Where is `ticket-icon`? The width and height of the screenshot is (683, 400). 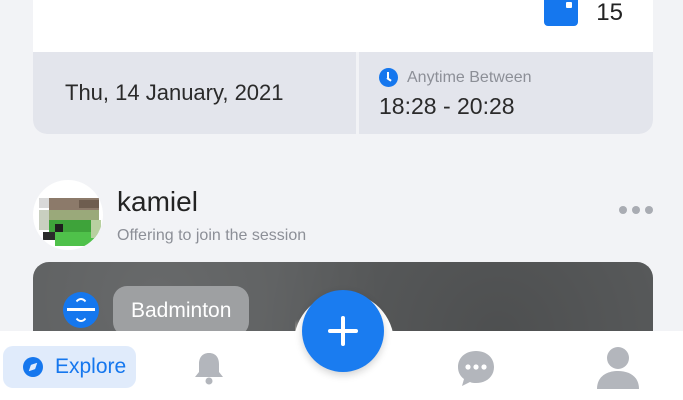 ticket-icon is located at coordinates (561, 13).